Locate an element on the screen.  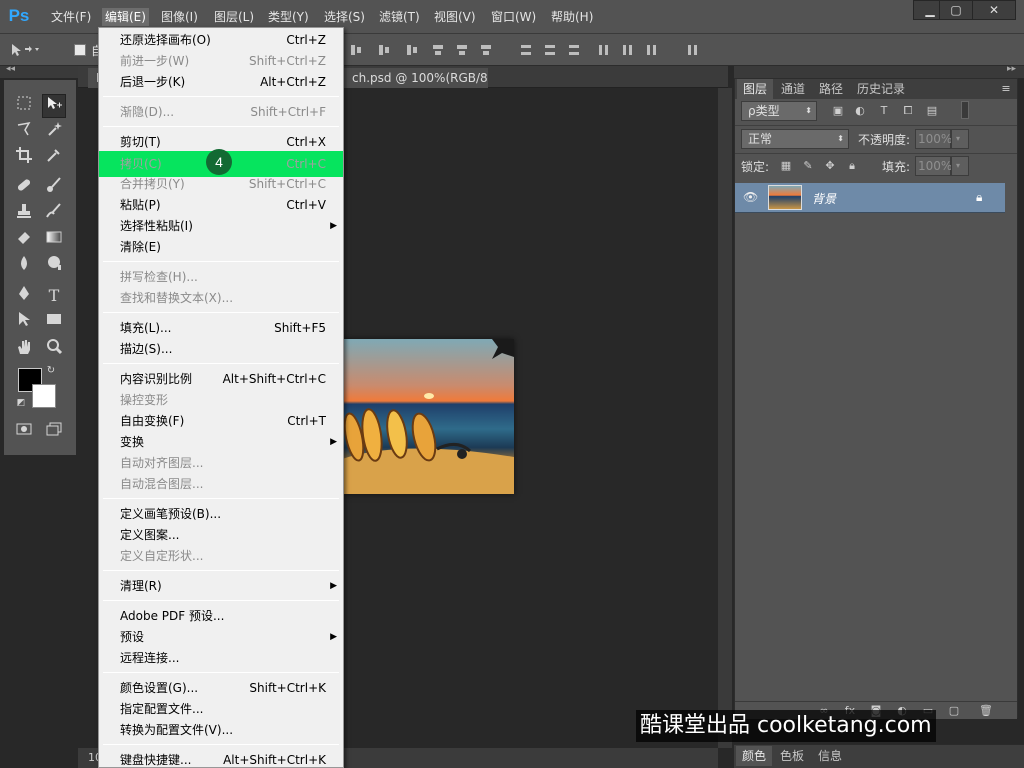
menu-help: 帮助(H) is located at coordinates (572, 17).